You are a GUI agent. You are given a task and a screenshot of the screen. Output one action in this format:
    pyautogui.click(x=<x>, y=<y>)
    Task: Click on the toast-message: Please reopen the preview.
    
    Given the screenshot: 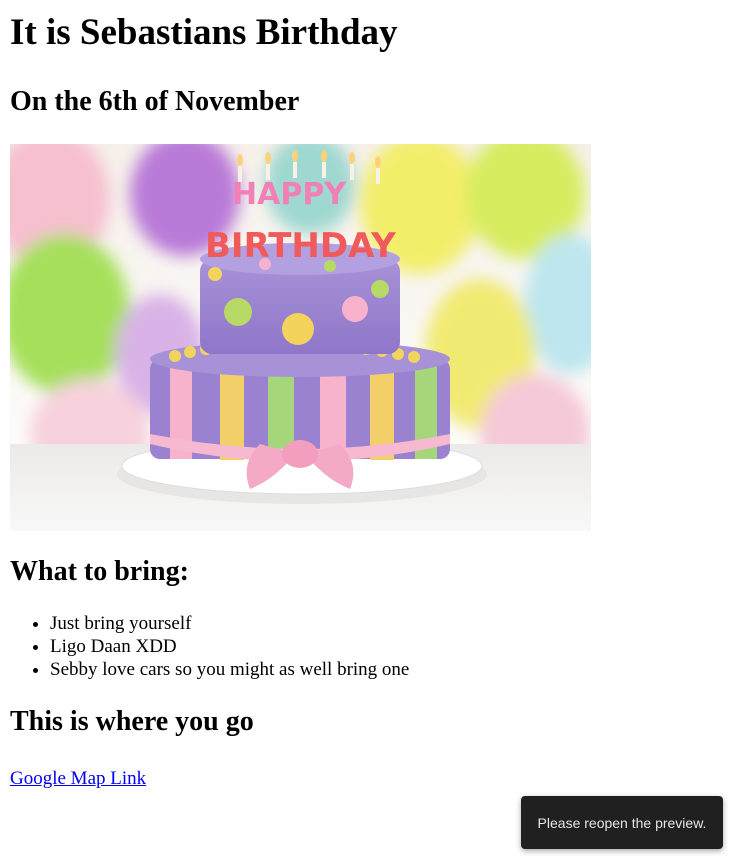 What is the action you would take?
    pyautogui.click(x=622, y=822)
    